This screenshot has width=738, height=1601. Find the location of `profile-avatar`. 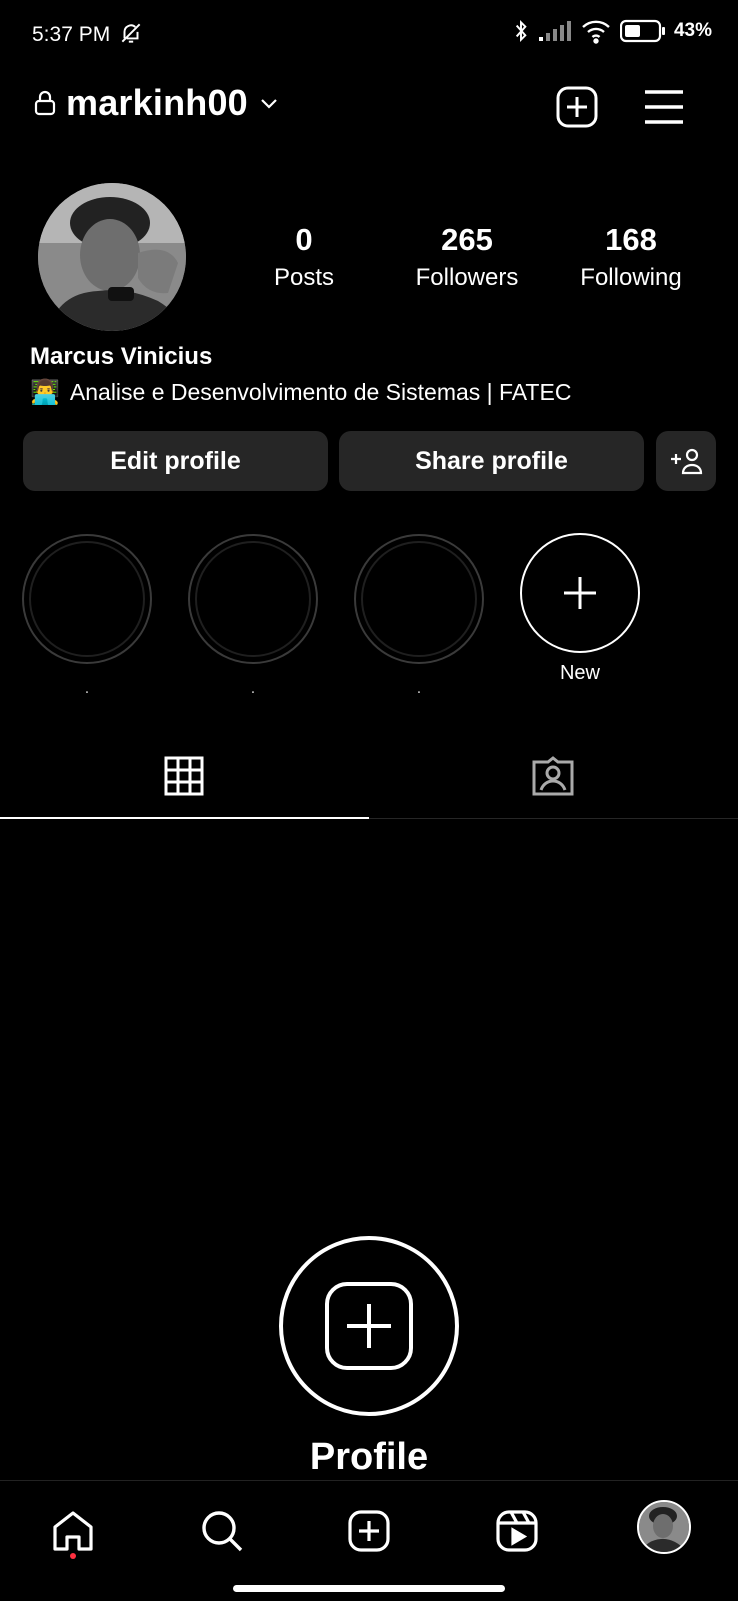

profile-avatar is located at coordinates (112, 257).